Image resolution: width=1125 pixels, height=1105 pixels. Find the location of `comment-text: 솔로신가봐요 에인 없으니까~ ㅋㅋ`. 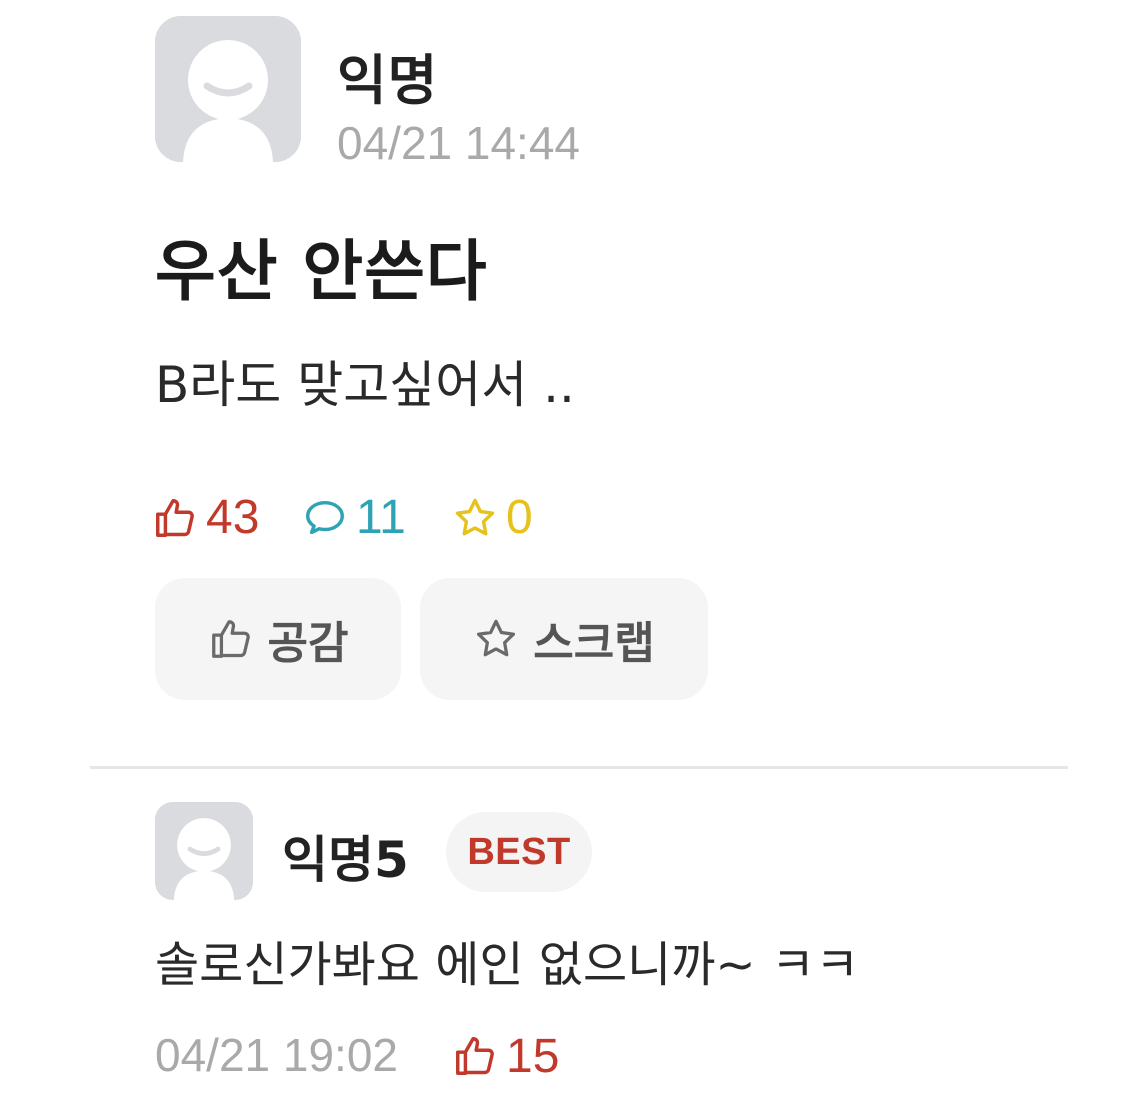

comment-text: 솔로신가봐요 에인 없으니까~ ㅋㅋ is located at coordinates (507, 965).